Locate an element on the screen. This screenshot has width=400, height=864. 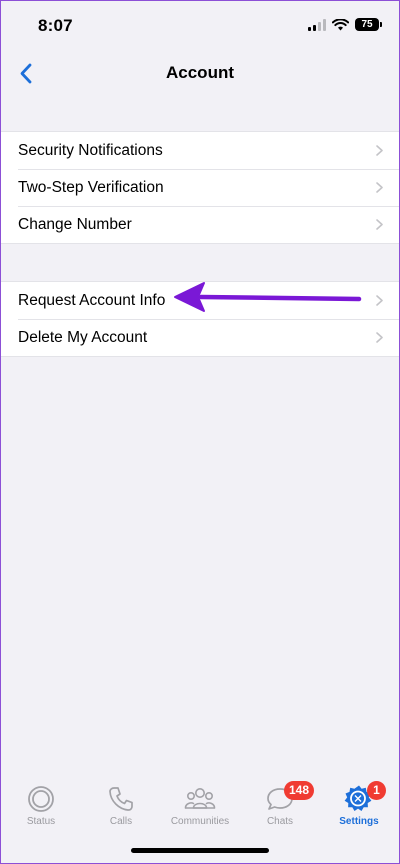
security-notifications-row: Security Notifications is located at coordinates (200, 150).